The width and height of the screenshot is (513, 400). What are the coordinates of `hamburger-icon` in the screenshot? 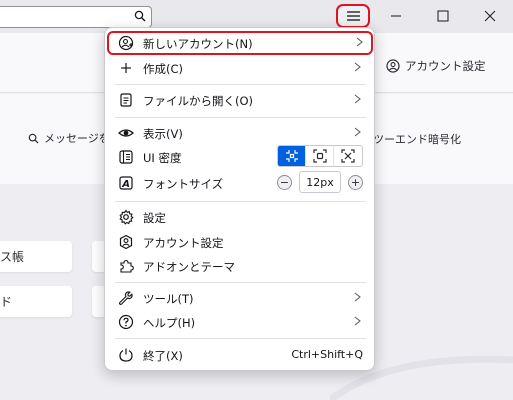 It's located at (353, 16).